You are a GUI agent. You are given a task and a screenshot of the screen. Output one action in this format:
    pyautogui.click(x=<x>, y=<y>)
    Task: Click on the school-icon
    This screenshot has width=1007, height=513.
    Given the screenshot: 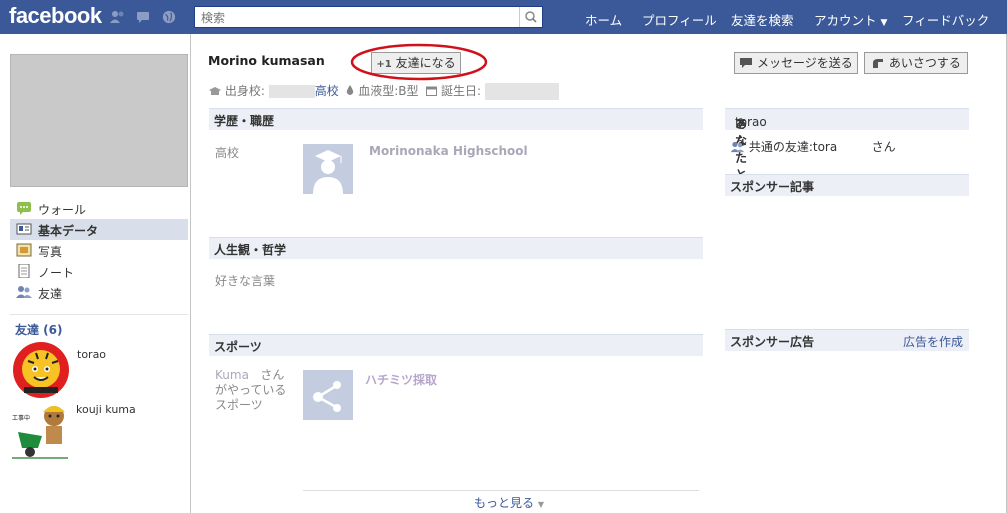 What is the action you would take?
    pyautogui.click(x=215, y=91)
    